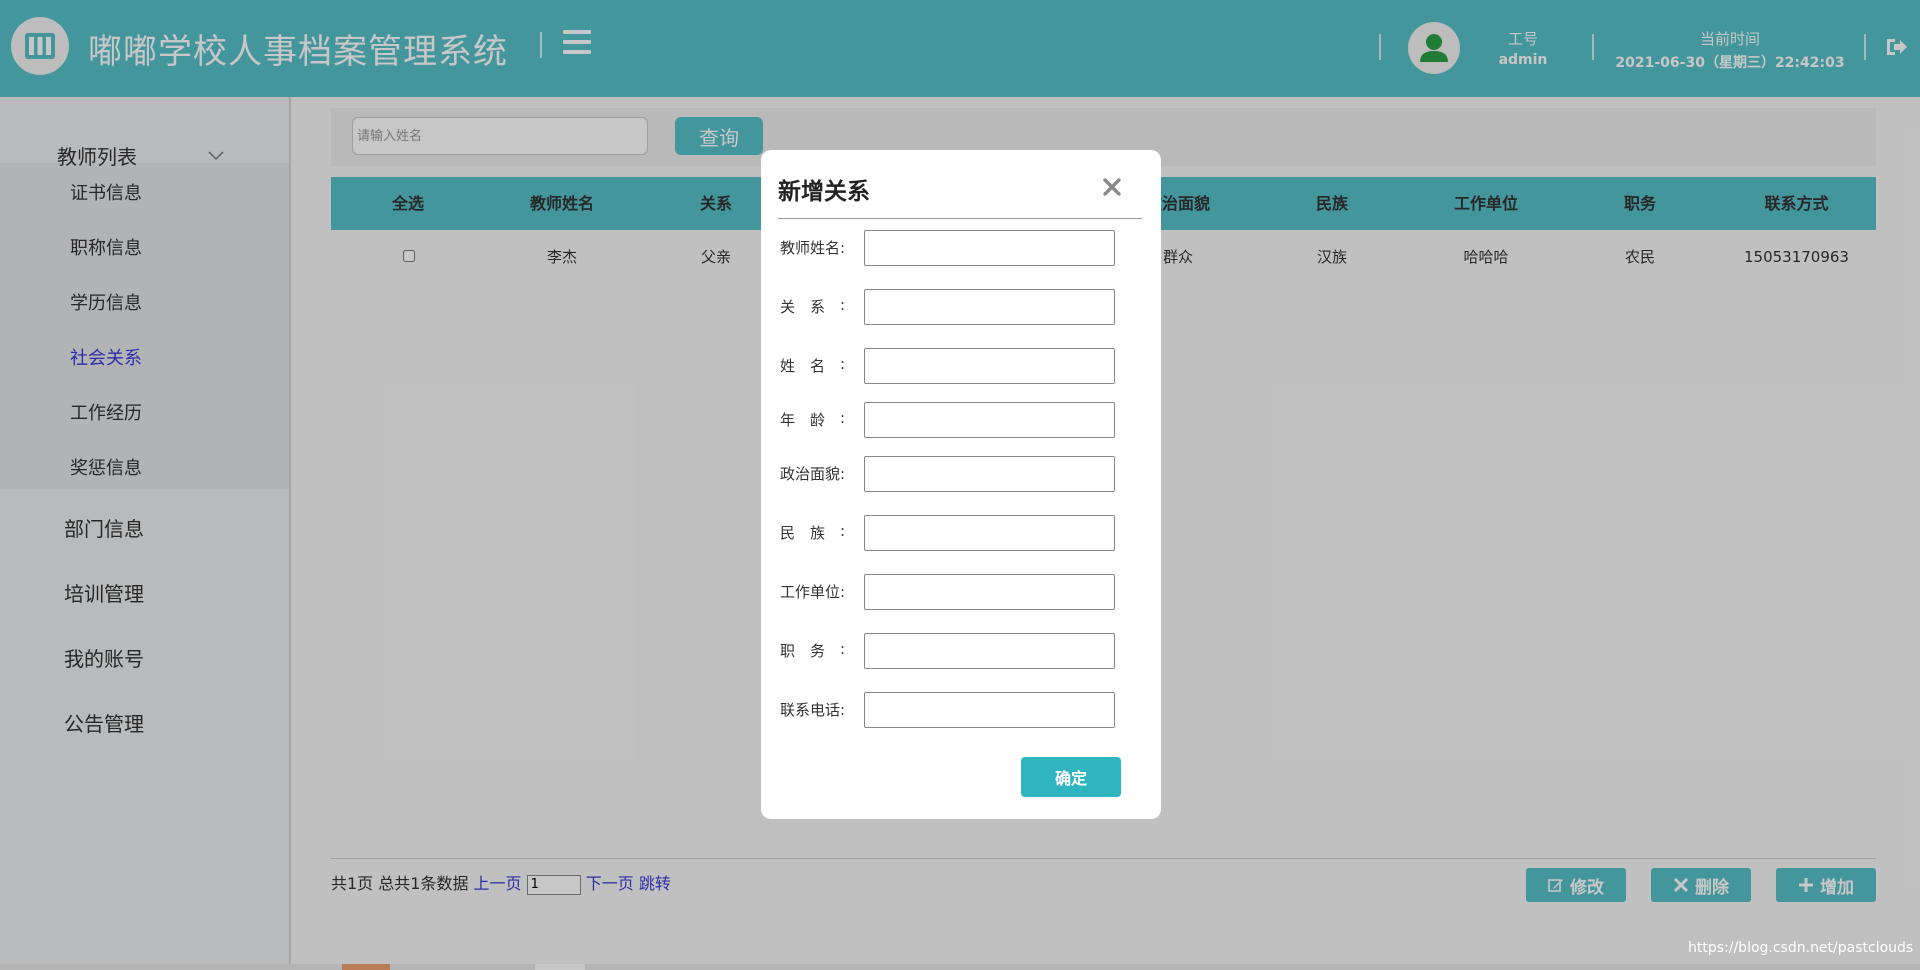 The height and width of the screenshot is (970, 1920). Describe the element at coordinates (813, 248) in the screenshot. I see `teacher-name-label: 教师姓名:` at that location.